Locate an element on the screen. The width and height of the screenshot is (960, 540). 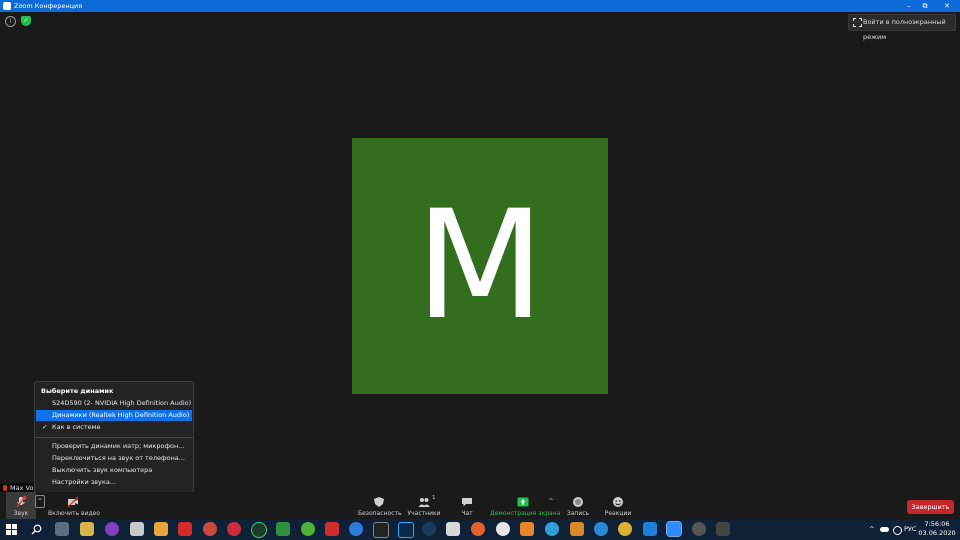
record-label: Запись is located at coordinates (578, 513).